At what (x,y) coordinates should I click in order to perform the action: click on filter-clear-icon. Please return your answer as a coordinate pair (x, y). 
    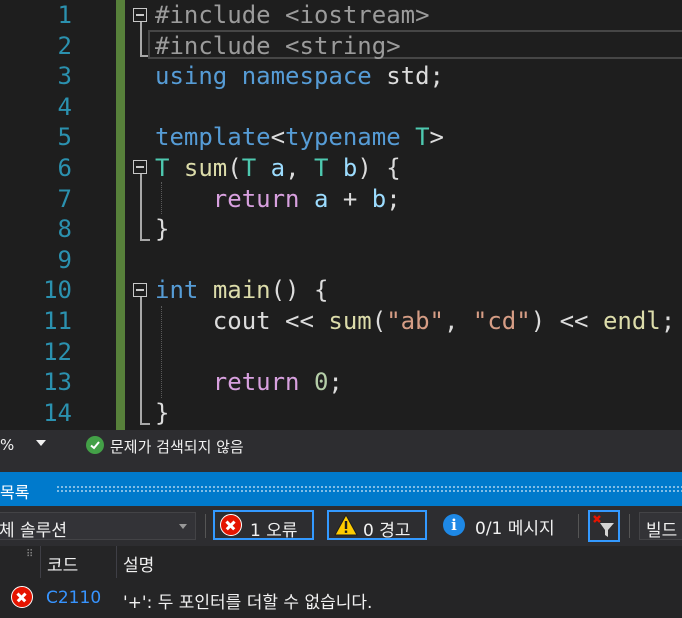
    Looking at the image, I should click on (603, 526).